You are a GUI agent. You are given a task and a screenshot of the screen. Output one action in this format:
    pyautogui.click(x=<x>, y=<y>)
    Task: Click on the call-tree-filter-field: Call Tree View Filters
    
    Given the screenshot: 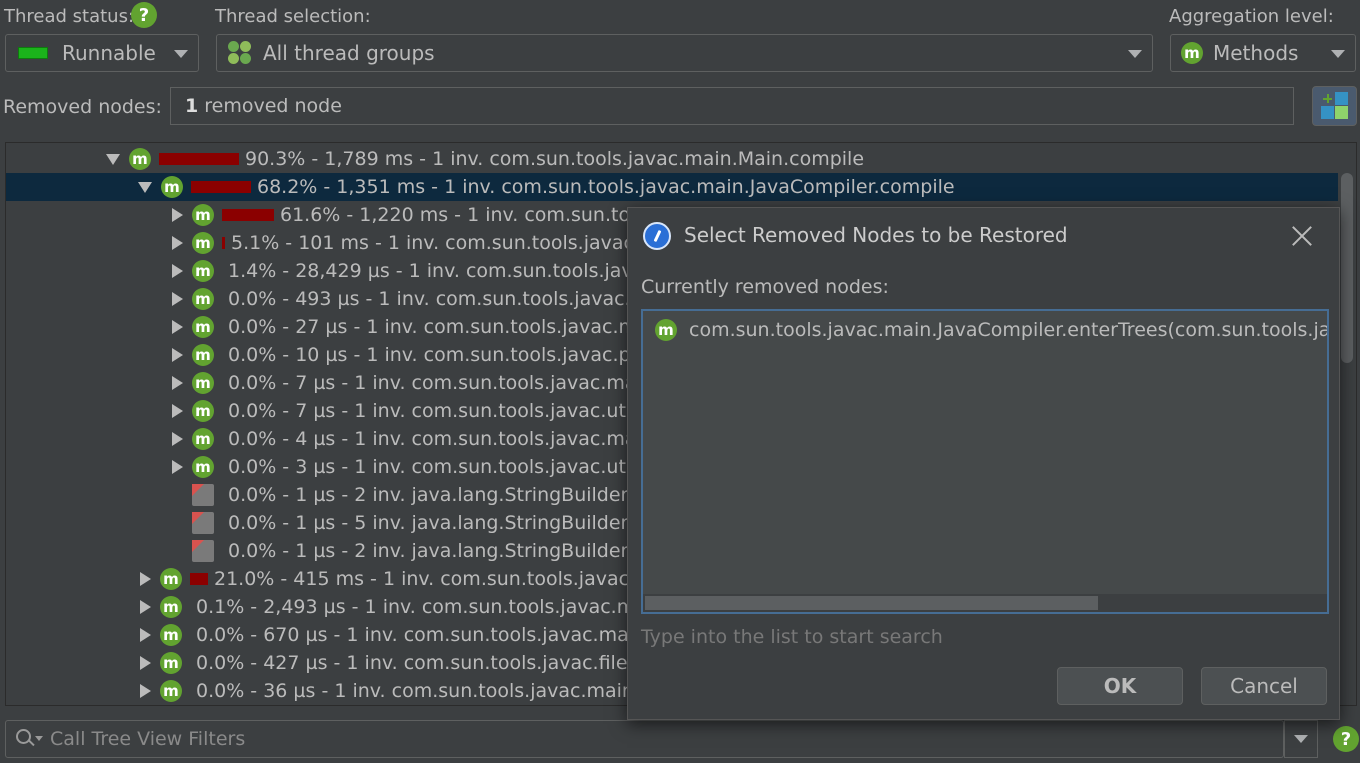 What is the action you would take?
    pyautogui.click(x=644, y=739)
    